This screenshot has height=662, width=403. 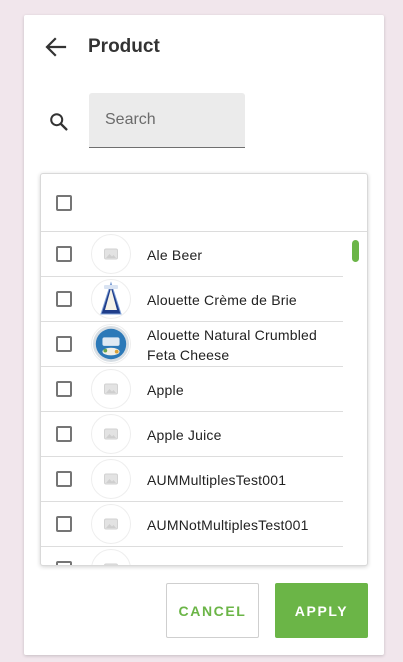 I want to click on product-name: Apple Juice, so click(x=184, y=434).